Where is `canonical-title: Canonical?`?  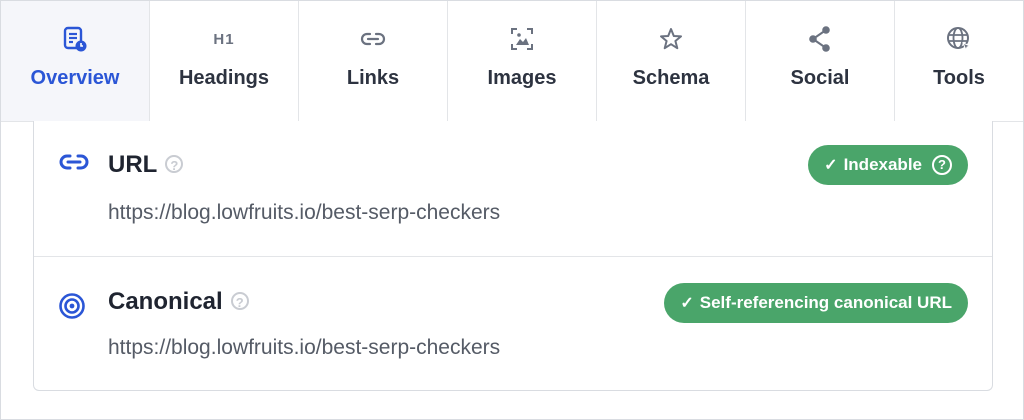 canonical-title: Canonical? is located at coordinates (178, 302).